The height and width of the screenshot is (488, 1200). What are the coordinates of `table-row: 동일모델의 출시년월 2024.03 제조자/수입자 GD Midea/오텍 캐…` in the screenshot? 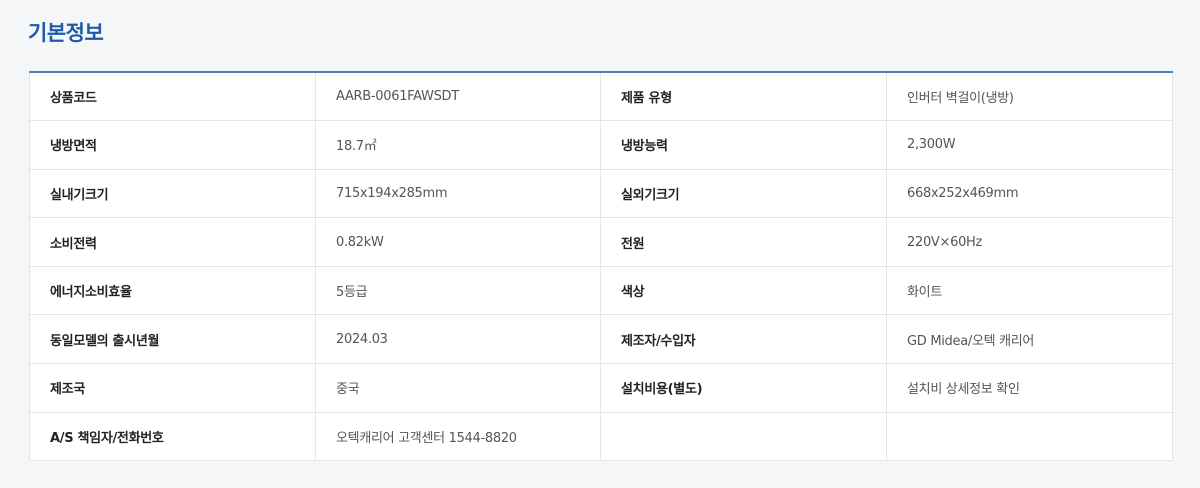 It's located at (601, 339).